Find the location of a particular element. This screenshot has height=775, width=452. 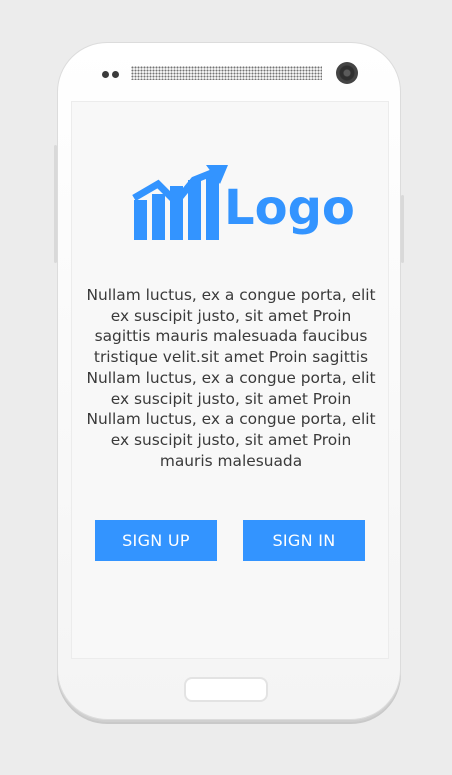

sensor-icon is located at coordinates (110, 74).